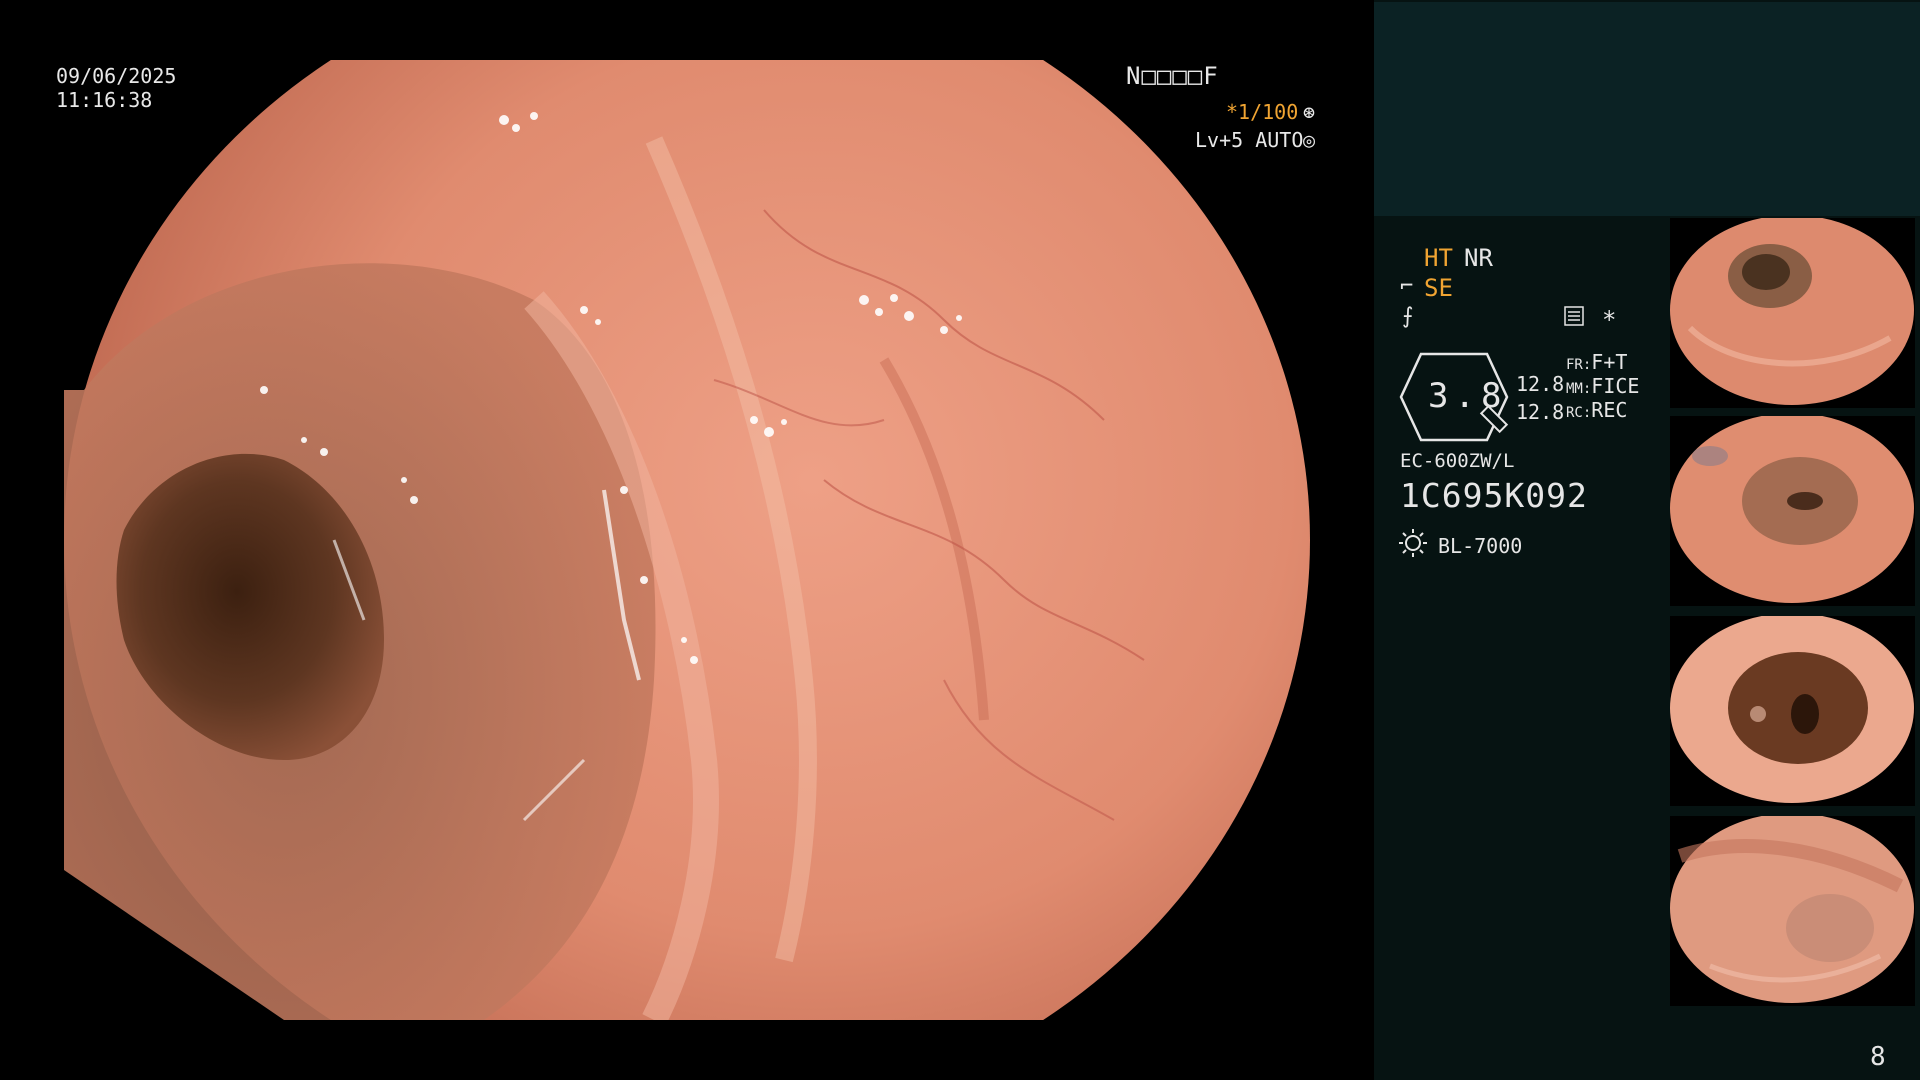 This screenshot has width=1920, height=1080. I want to click on nr-indicator: NR, so click(1478, 258).